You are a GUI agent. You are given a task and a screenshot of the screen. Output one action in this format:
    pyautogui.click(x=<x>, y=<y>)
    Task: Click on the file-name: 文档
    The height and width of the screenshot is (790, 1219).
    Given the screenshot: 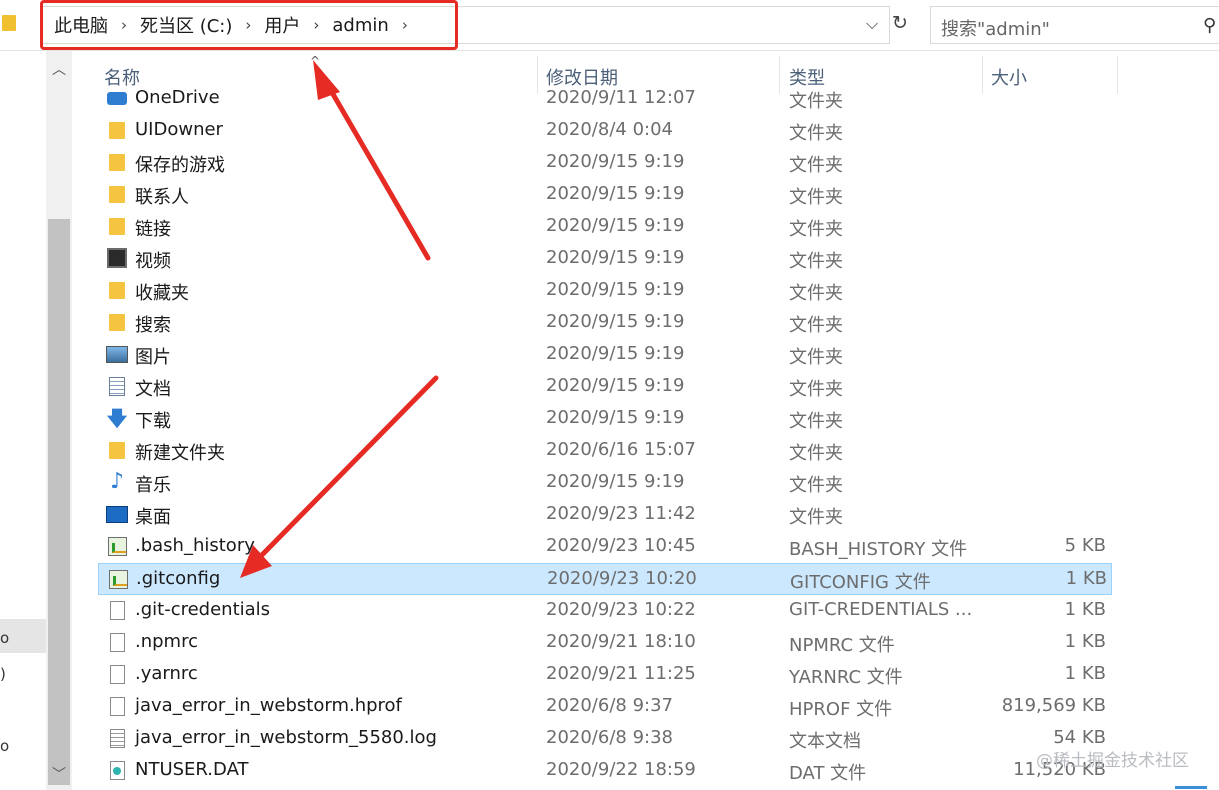 What is the action you would take?
    pyautogui.click(x=153, y=388)
    